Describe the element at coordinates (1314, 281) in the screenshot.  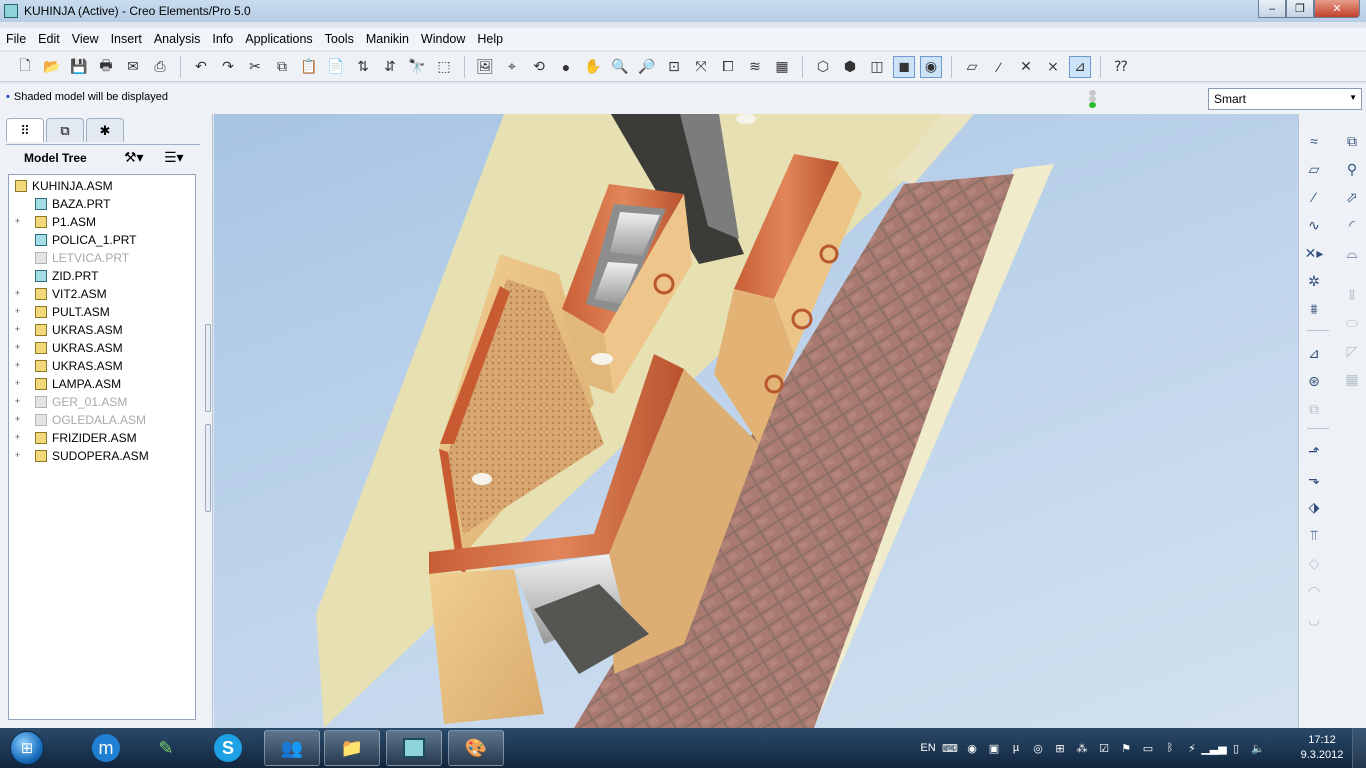
I see `coordinate-system-icon: ✲` at that location.